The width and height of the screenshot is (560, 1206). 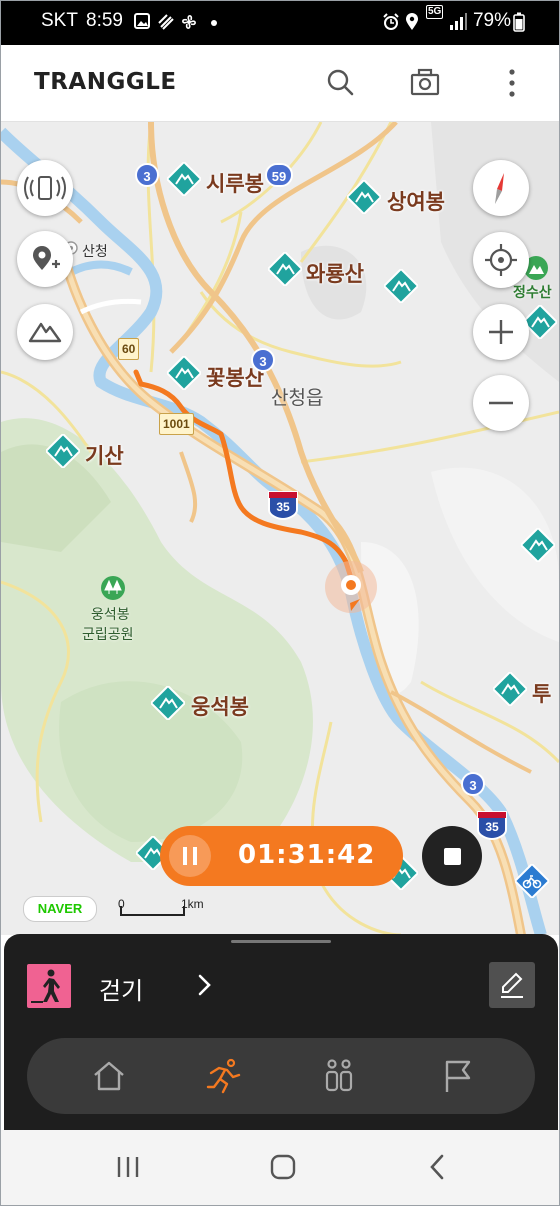 I want to click on pause-icon, so click(x=190, y=856).